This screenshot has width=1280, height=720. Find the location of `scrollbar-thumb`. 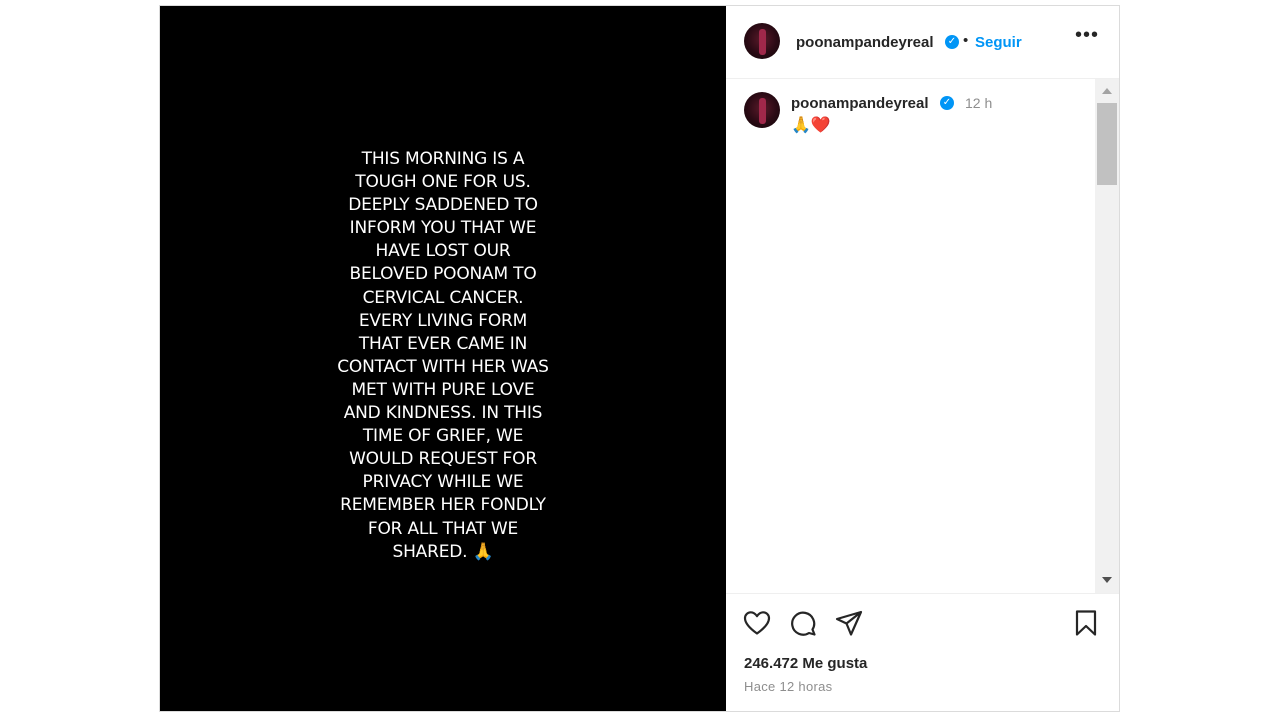

scrollbar-thumb is located at coordinates (1107, 144).